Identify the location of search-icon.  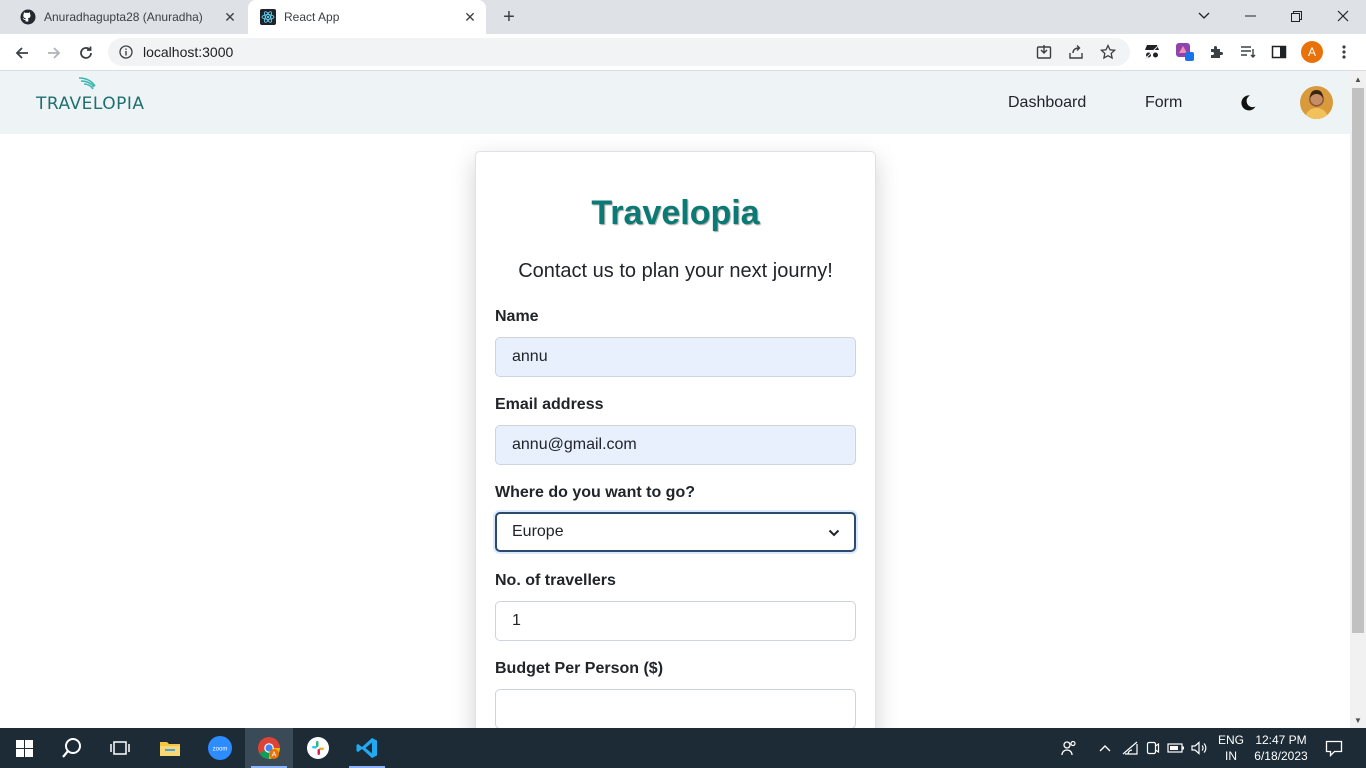
(72, 748).